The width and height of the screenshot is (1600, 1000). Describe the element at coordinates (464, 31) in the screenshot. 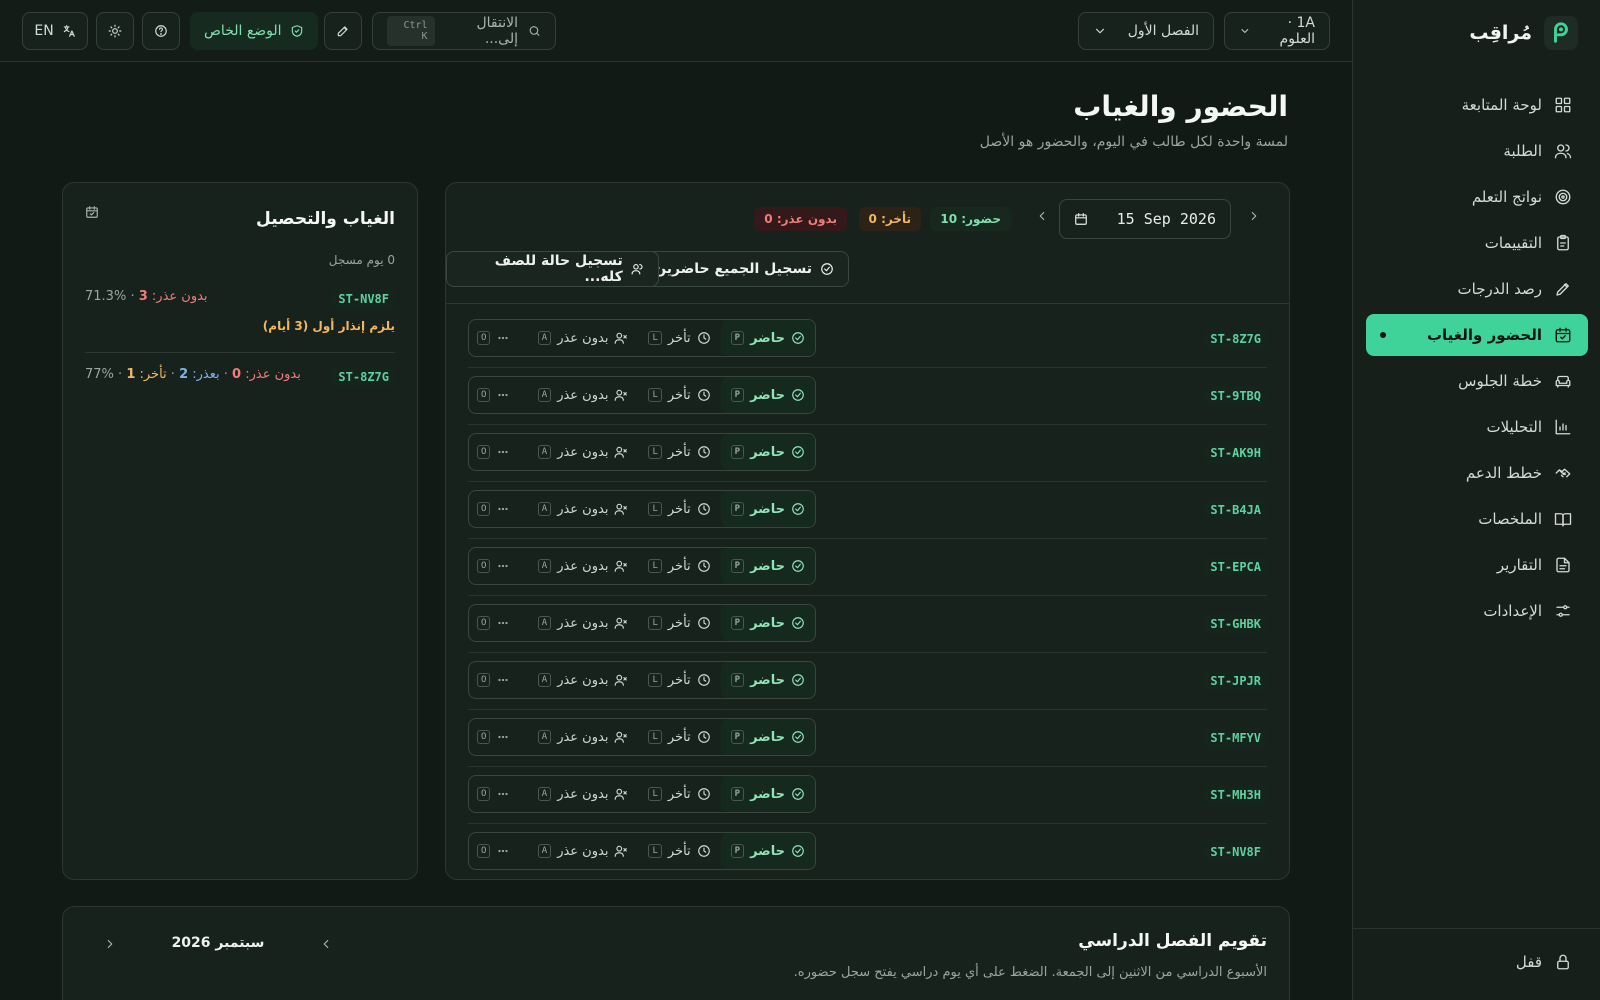

I see `search-input: الانتقال إلى... Ctrl K` at that location.